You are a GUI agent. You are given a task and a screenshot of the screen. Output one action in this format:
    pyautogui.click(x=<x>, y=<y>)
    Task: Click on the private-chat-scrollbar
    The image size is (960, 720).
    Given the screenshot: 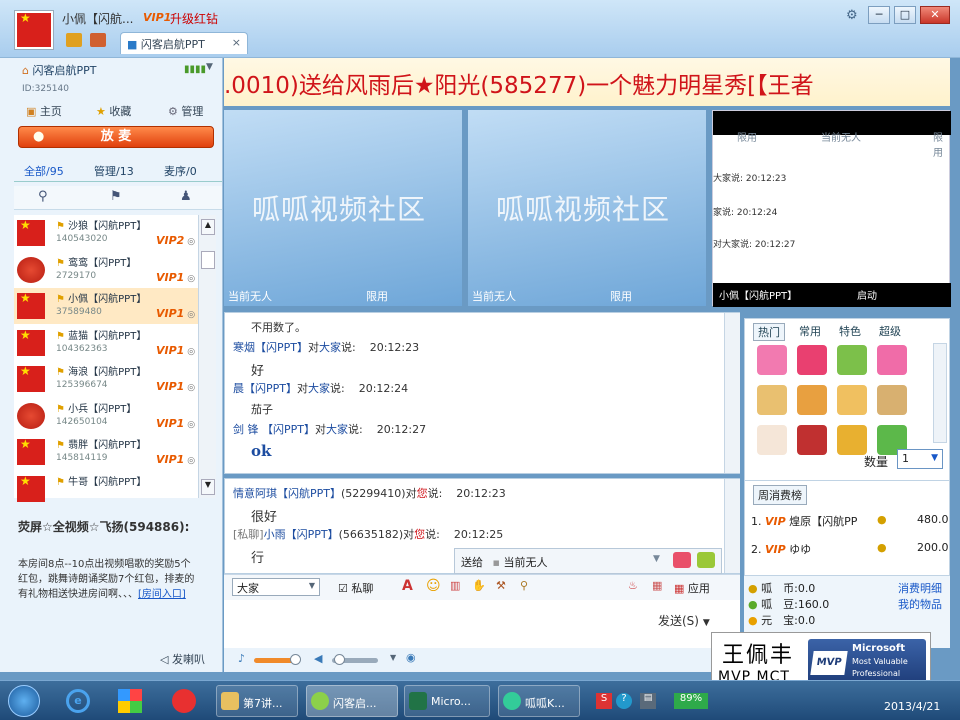 What is the action you would take?
    pyautogui.click(x=732, y=526)
    